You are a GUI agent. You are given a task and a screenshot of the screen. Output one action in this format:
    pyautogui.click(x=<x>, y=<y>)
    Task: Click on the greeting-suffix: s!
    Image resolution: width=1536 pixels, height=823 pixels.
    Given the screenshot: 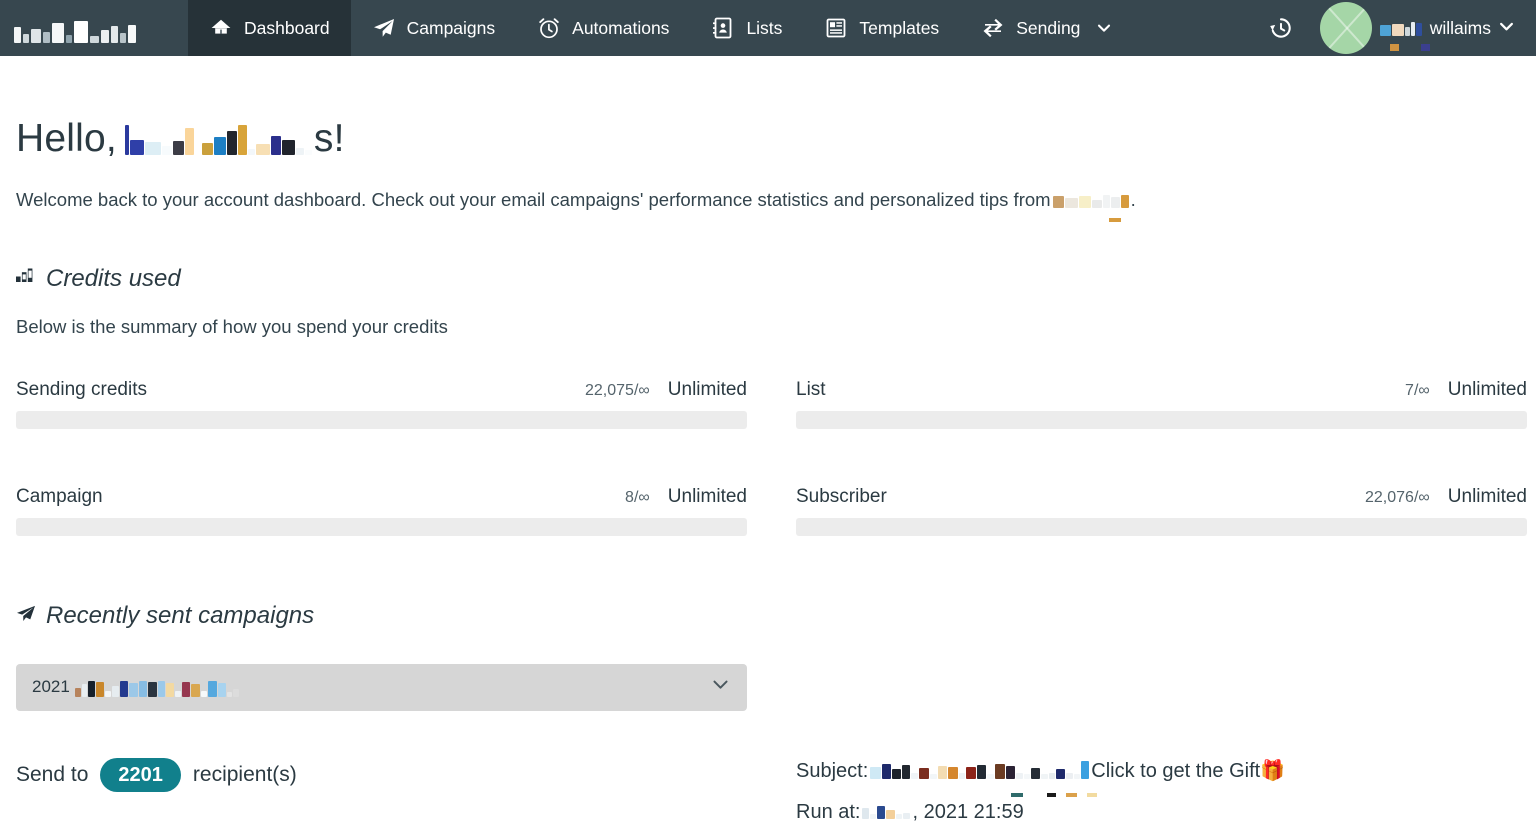 What is the action you would take?
    pyautogui.click(x=329, y=138)
    